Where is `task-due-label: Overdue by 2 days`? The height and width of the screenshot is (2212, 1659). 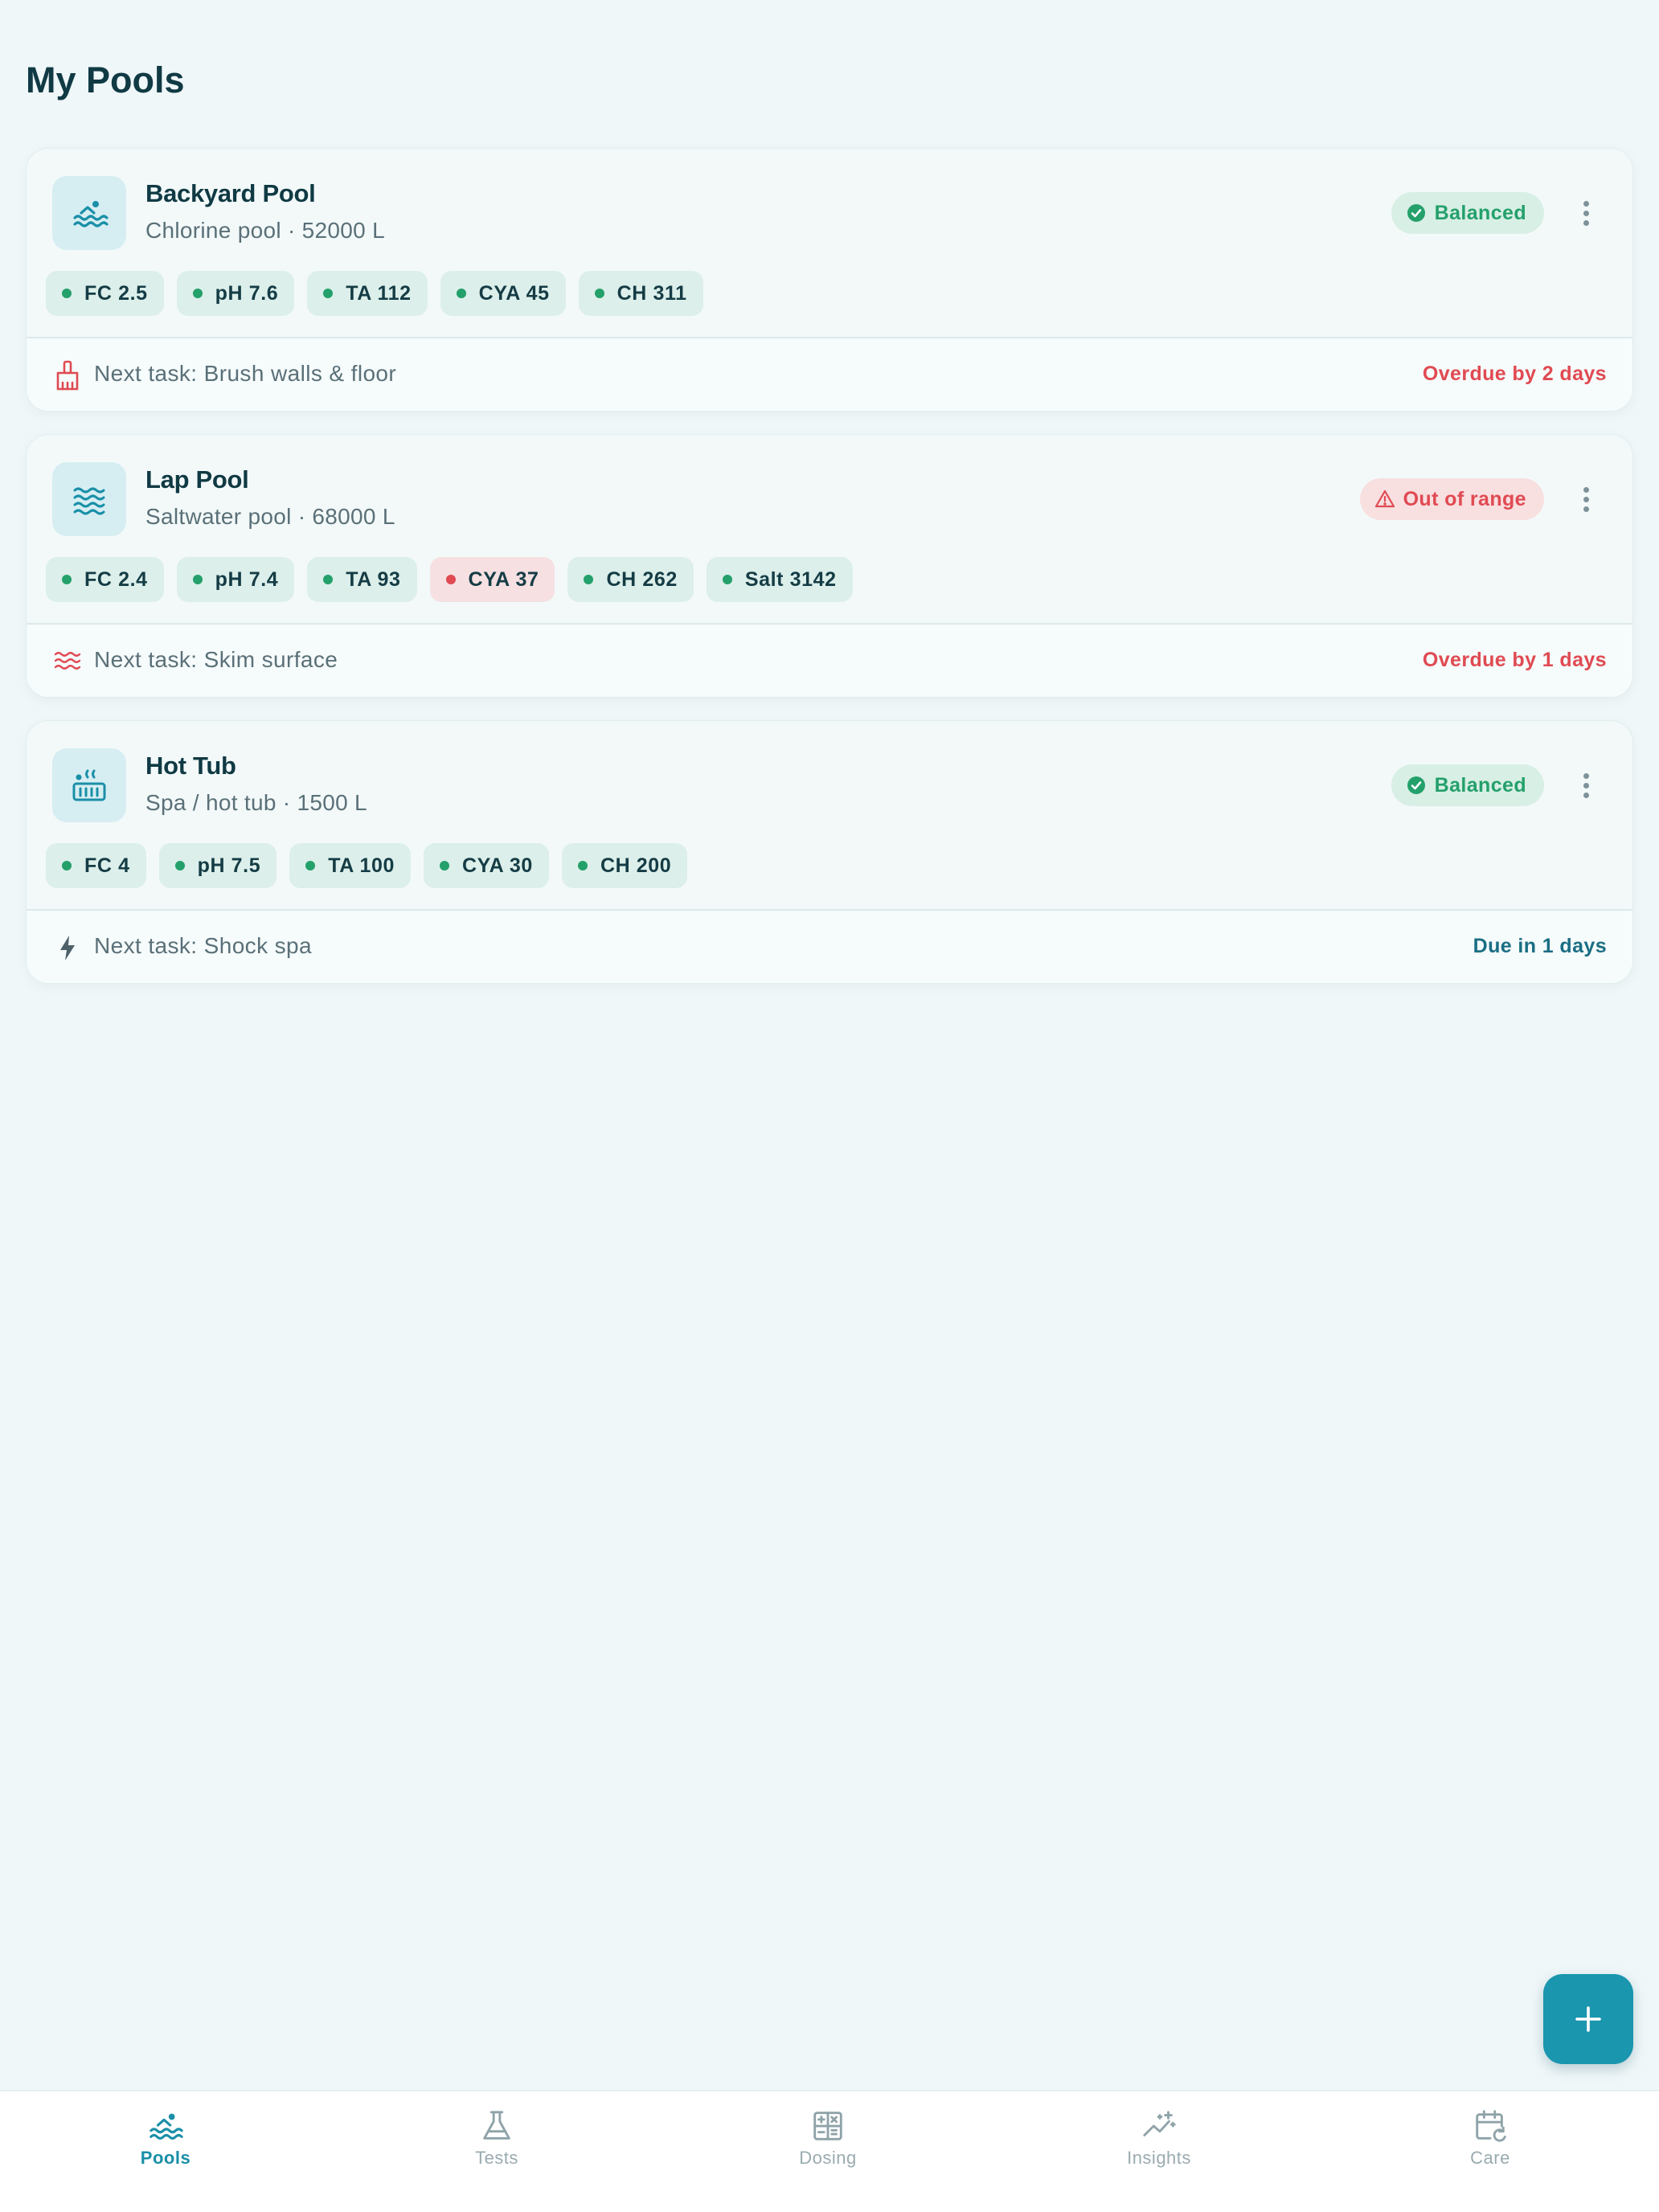 task-due-label: Overdue by 2 days is located at coordinates (1514, 374).